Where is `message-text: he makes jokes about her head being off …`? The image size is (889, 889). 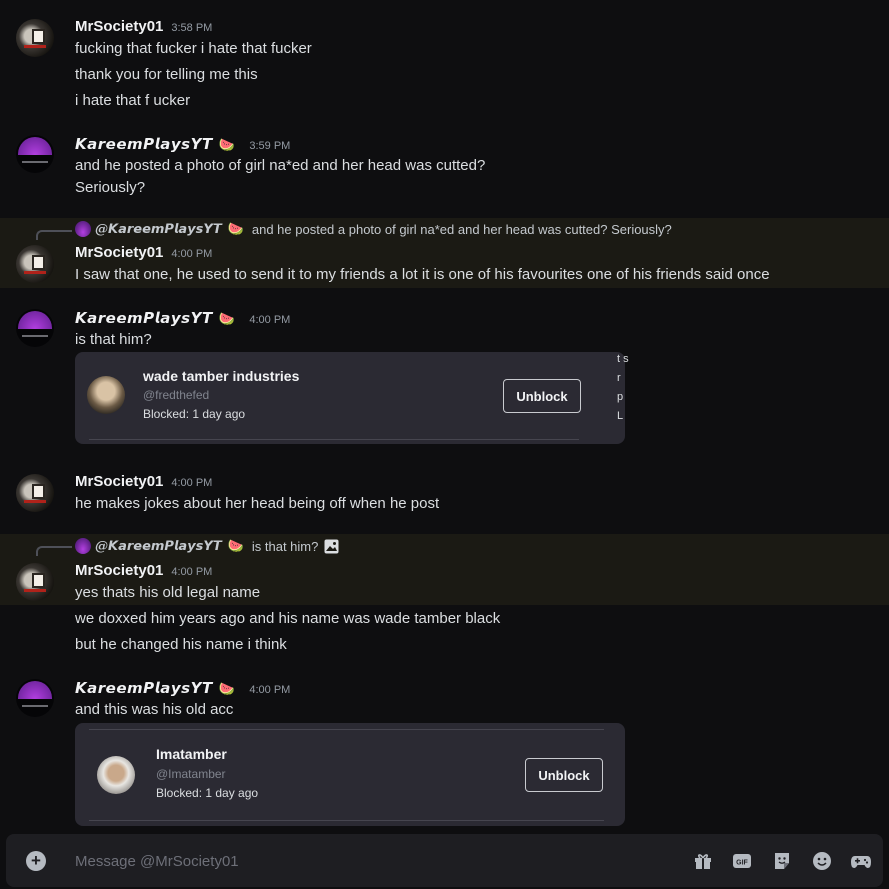
message-text: he makes jokes about her head being off … is located at coordinates (257, 503).